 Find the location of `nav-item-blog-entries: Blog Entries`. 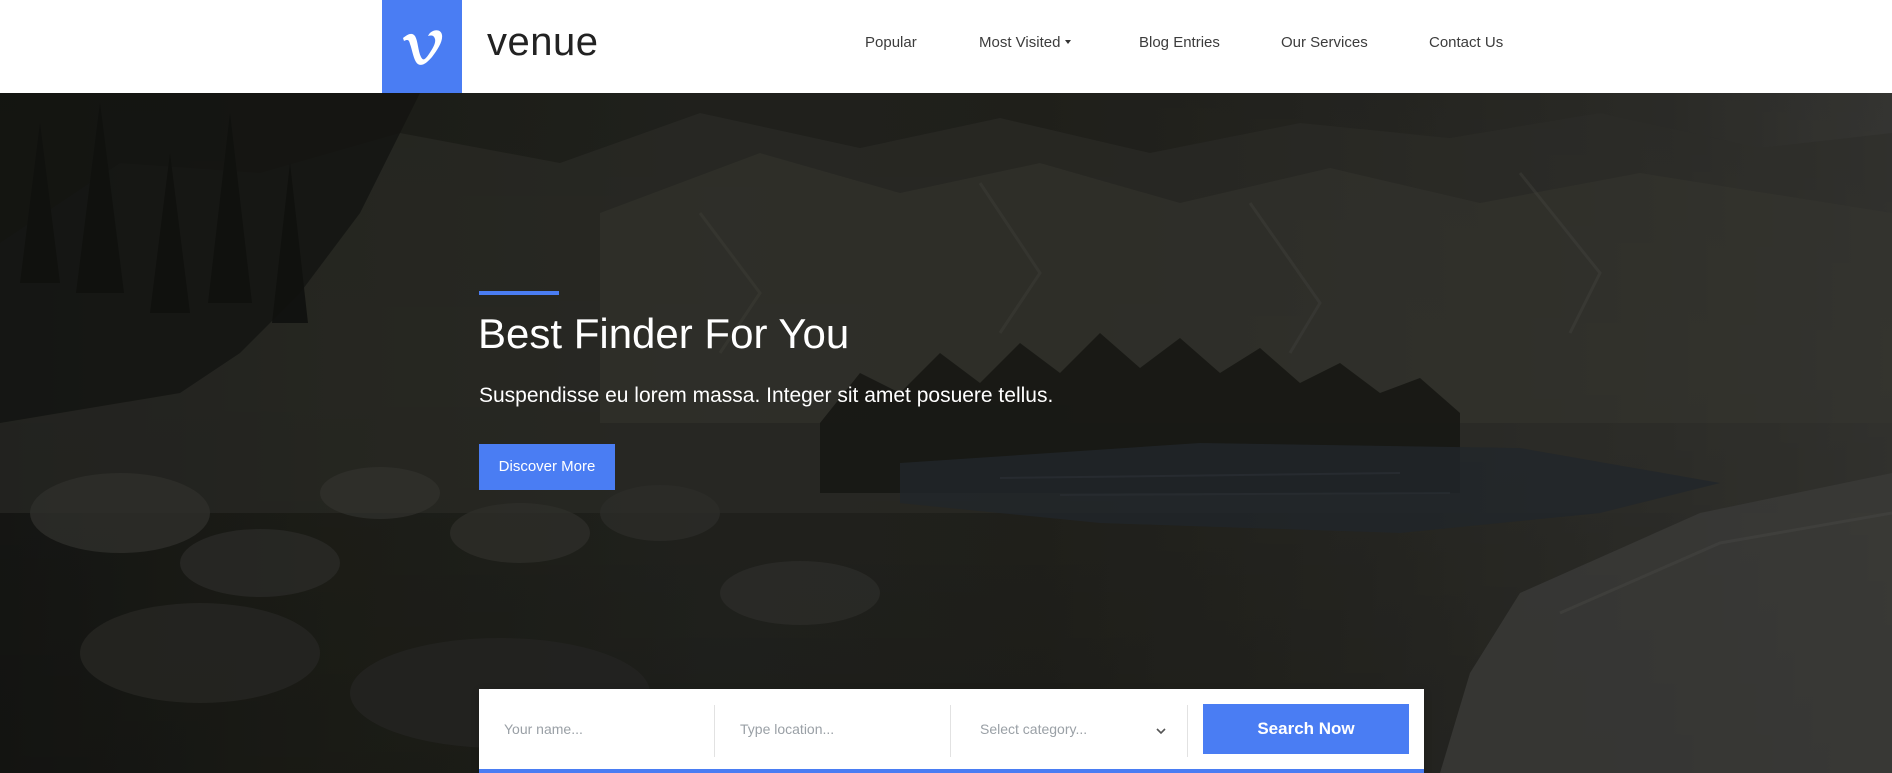

nav-item-blog-entries: Blog Entries is located at coordinates (1179, 42).